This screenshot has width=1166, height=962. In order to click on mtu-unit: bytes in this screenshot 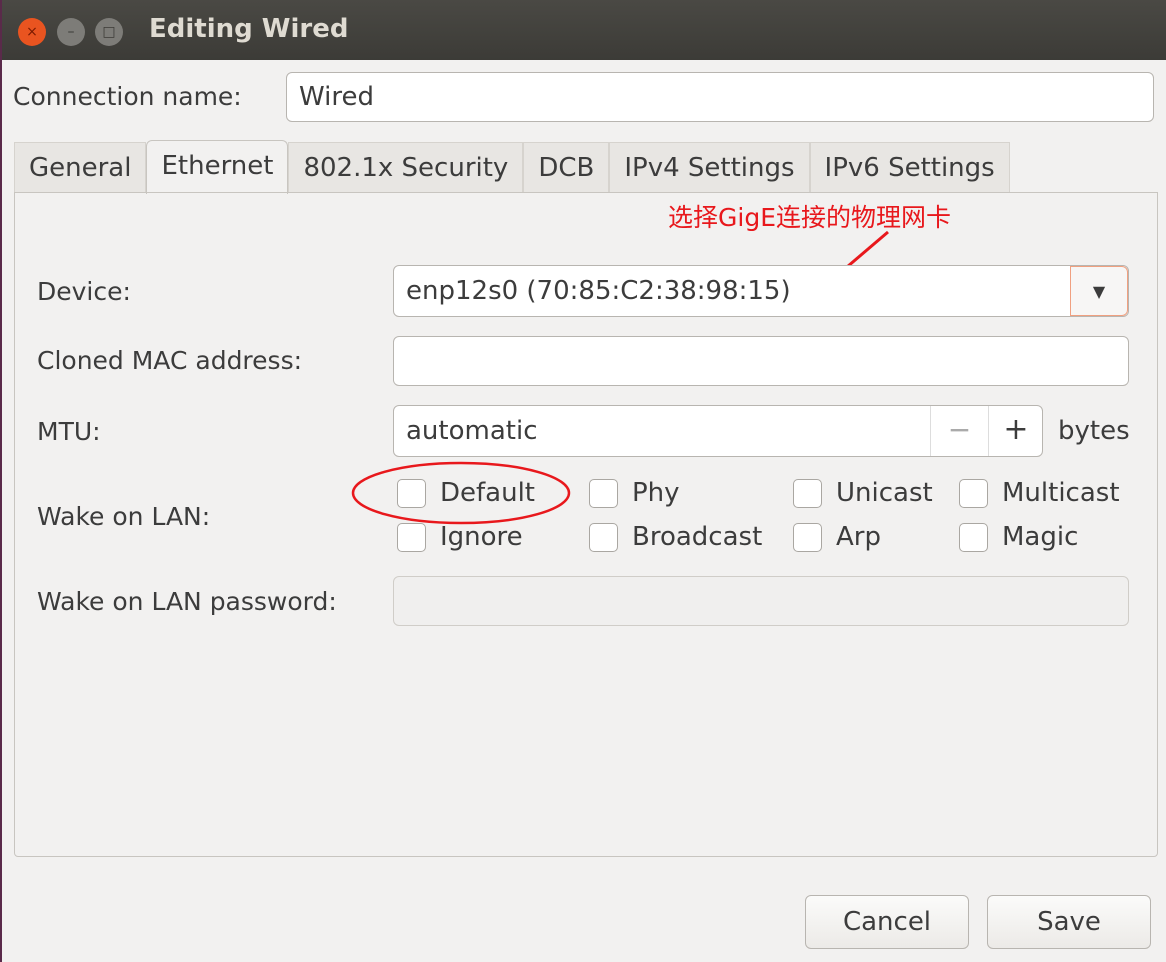, I will do `click(1094, 431)`.